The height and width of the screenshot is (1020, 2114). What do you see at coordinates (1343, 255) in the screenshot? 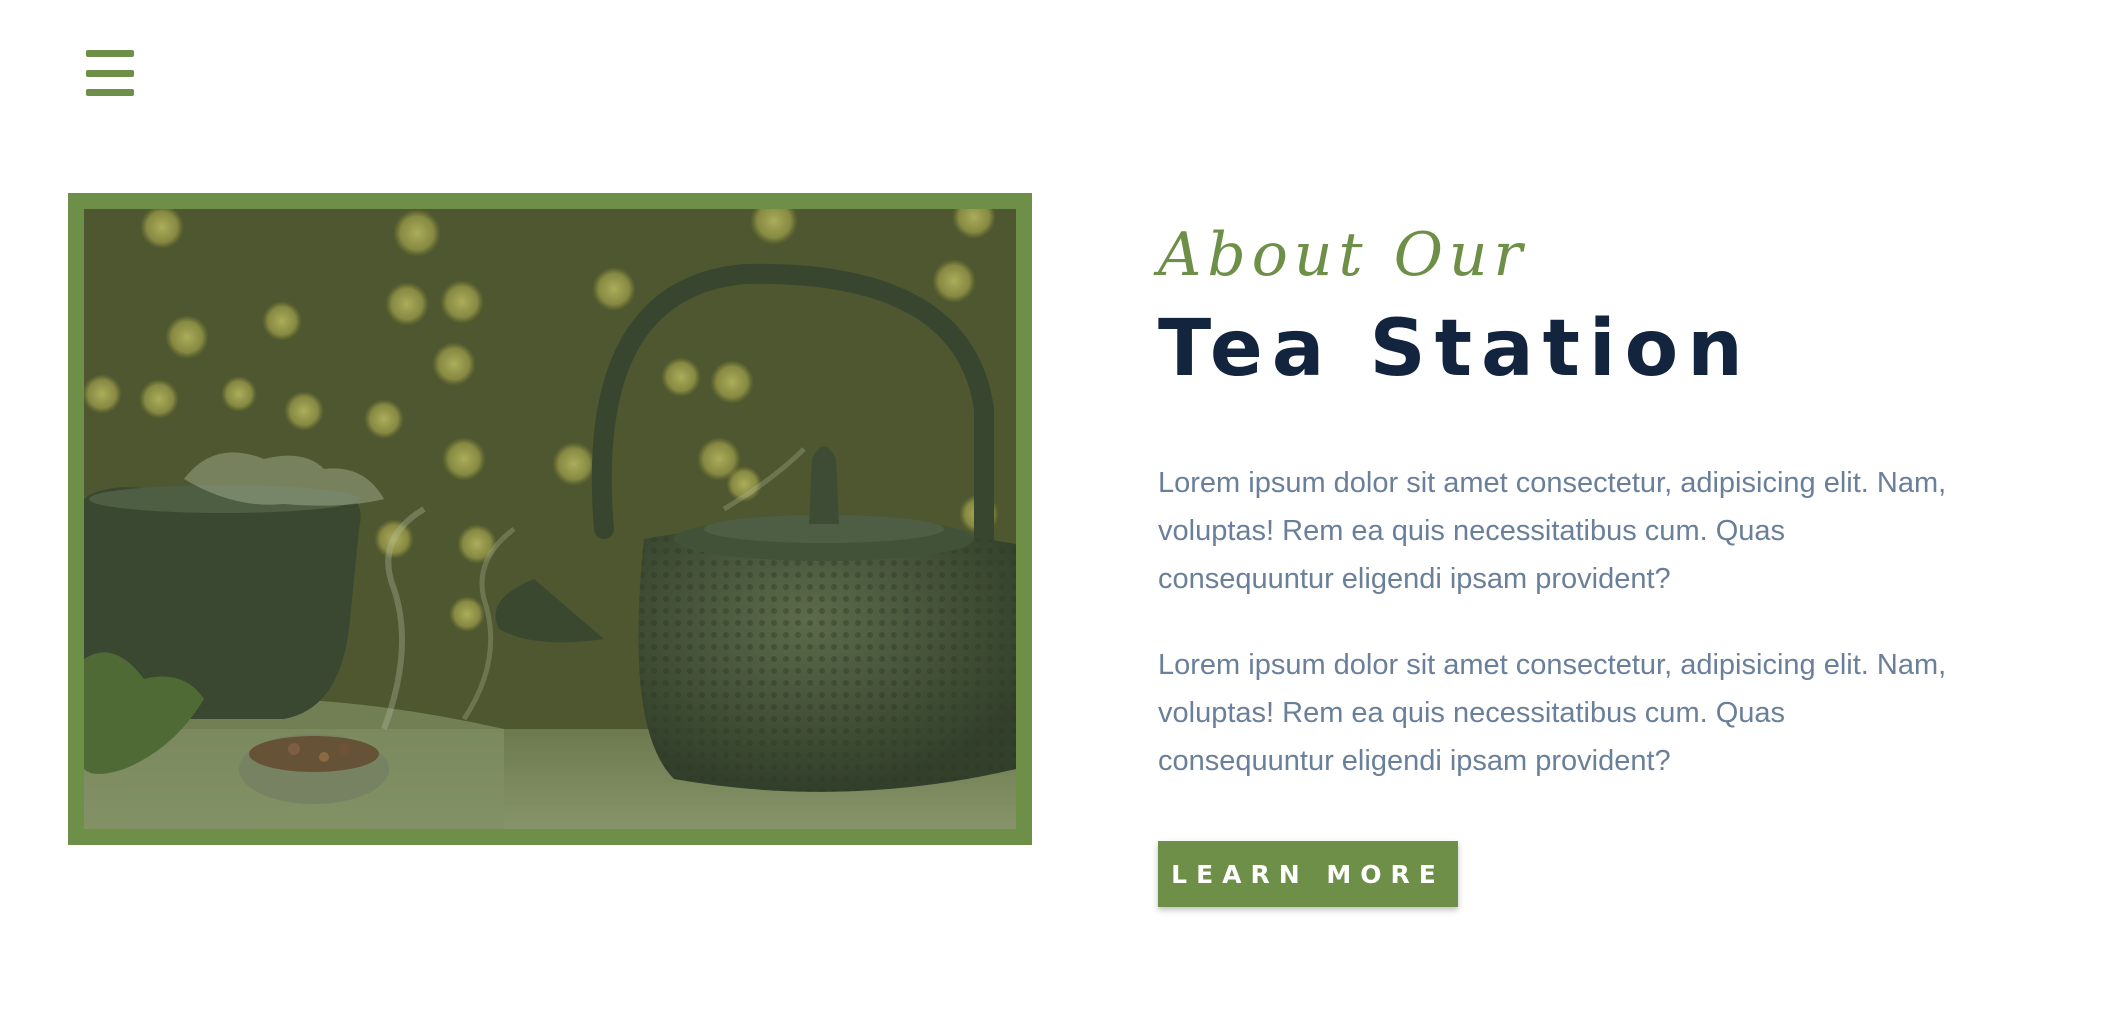
I see `about-kicker: About Our` at bounding box center [1343, 255].